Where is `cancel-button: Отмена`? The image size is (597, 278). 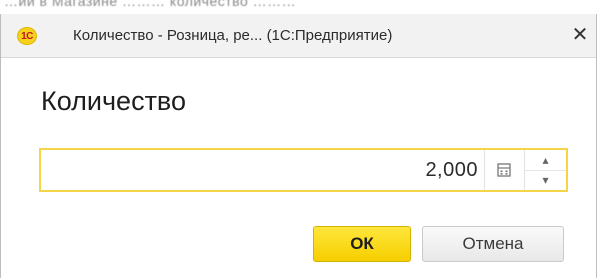 cancel-button: Отмена is located at coordinates (493, 244).